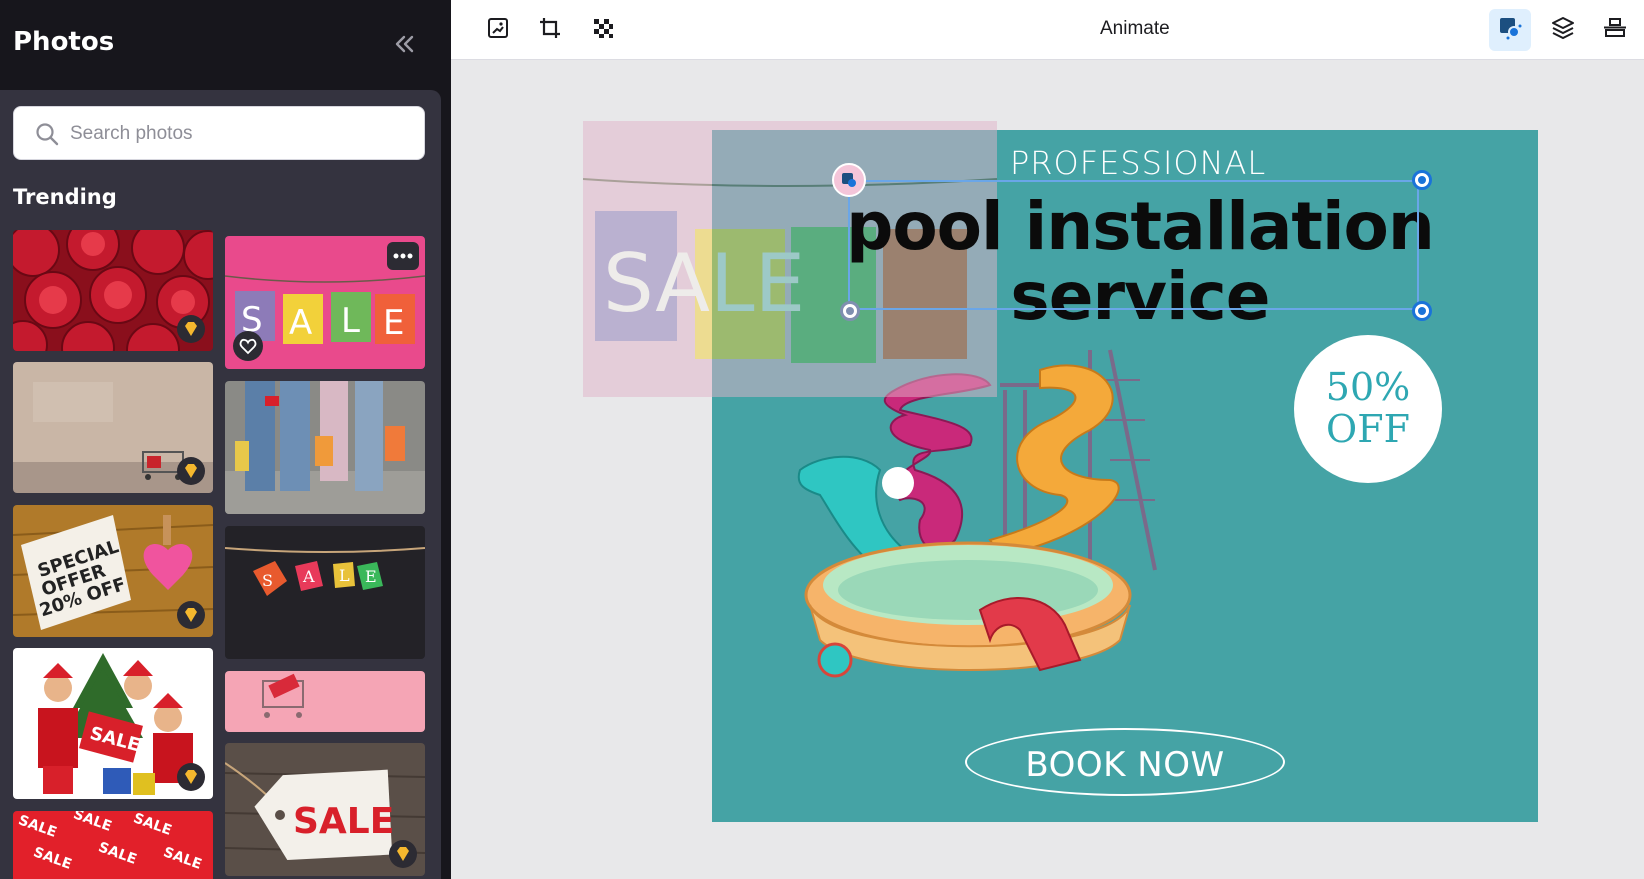 This screenshot has width=1644, height=879. I want to click on top-toolbar: Animate, so click(1047, 30).